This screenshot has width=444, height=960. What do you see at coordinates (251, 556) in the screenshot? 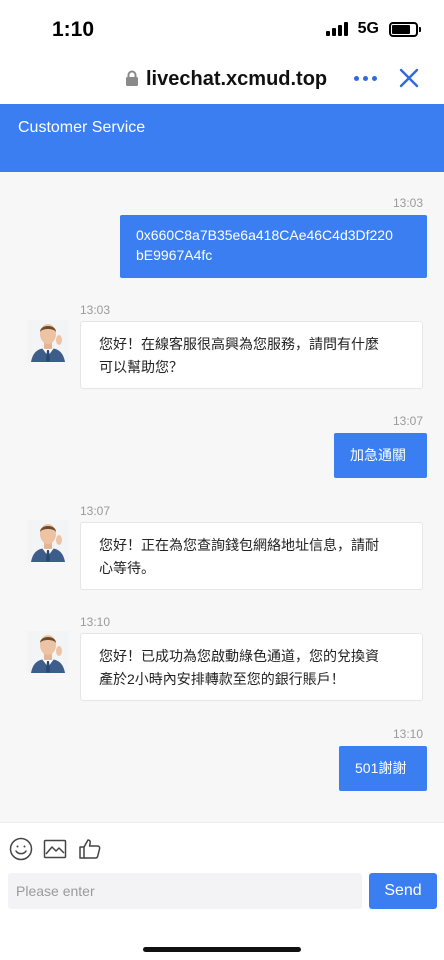
I see `message-bubble-incoming: 您好！正在為您查詢錢包網絡地址信息，請耐 心等待。` at bounding box center [251, 556].